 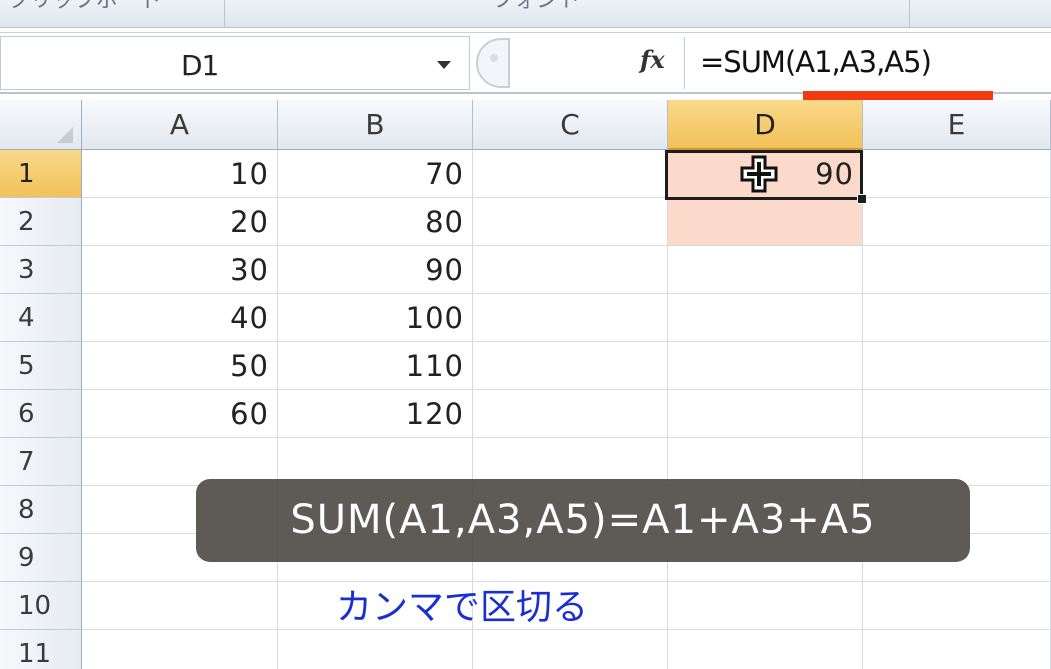 I want to click on row-header-4: 4, so click(x=41, y=318).